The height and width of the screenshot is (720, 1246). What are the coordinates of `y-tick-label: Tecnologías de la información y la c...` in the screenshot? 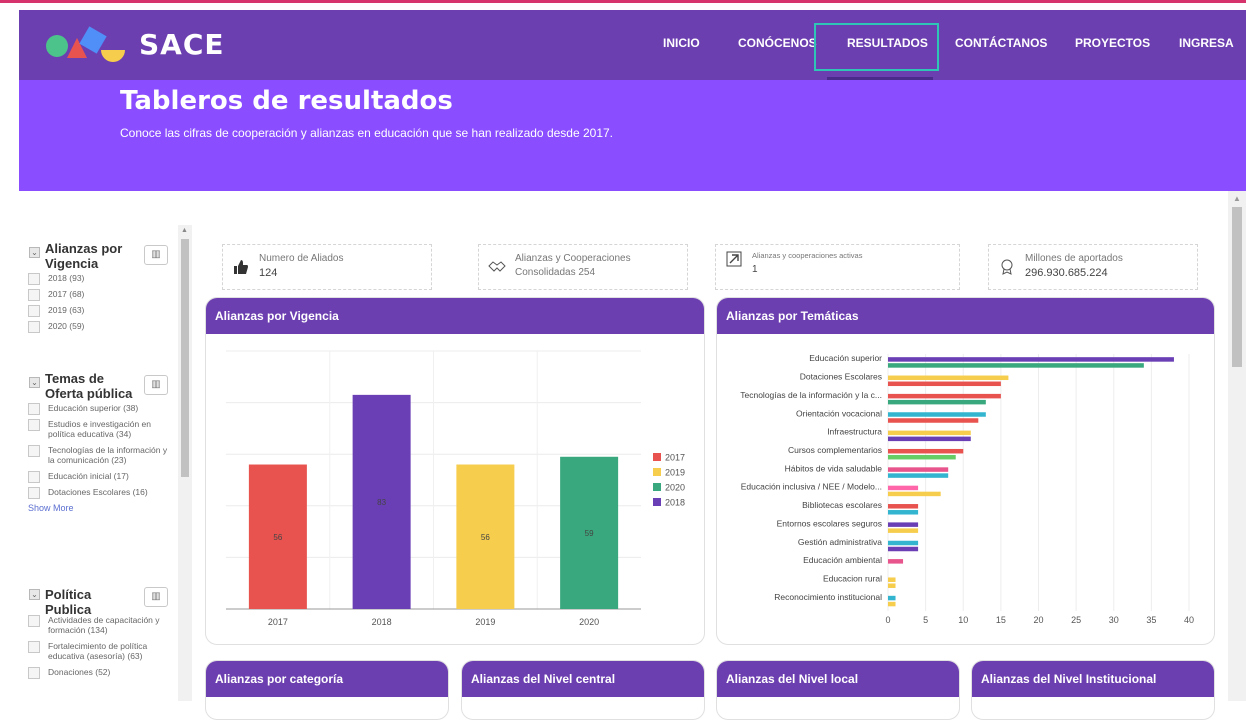 It's located at (811, 395).